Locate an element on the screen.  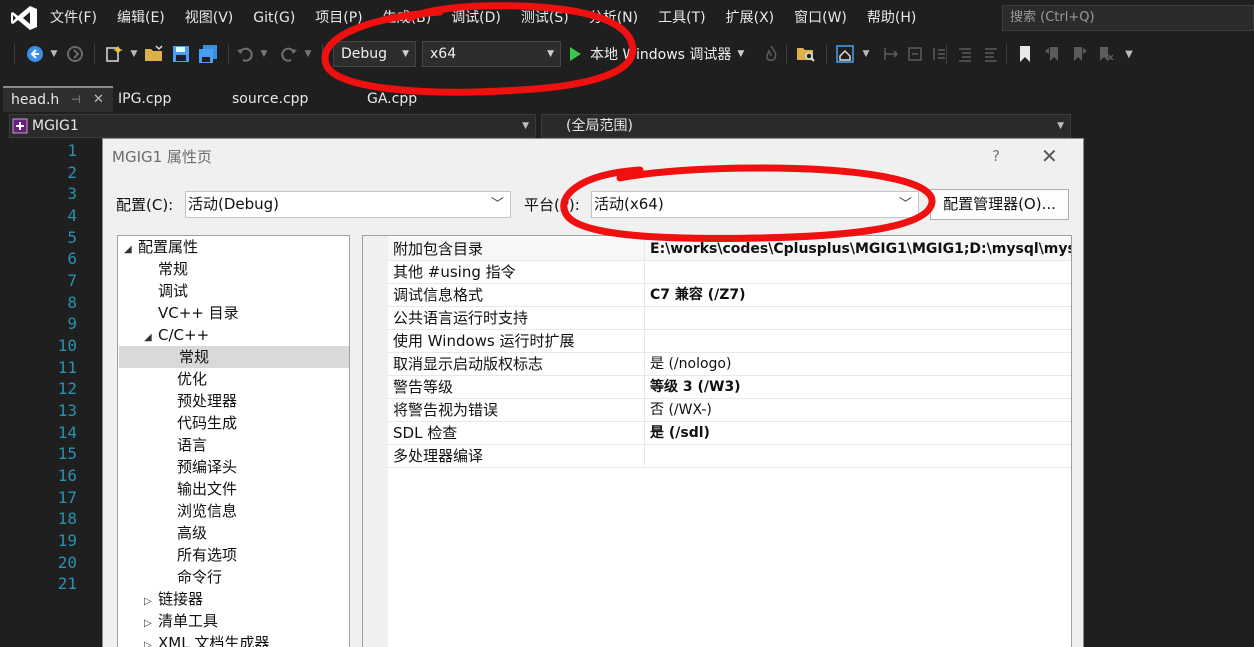
property-row: 取消显示启动版权标志是 (/nologo) is located at coordinates (729, 364).